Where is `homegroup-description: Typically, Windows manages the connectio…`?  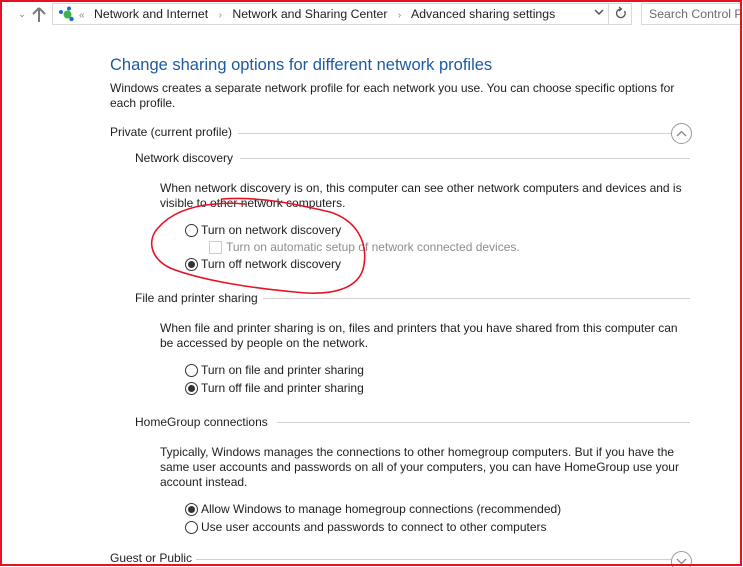
homegroup-description: Typically, Windows manages the connectio… is located at coordinates (419, 467).